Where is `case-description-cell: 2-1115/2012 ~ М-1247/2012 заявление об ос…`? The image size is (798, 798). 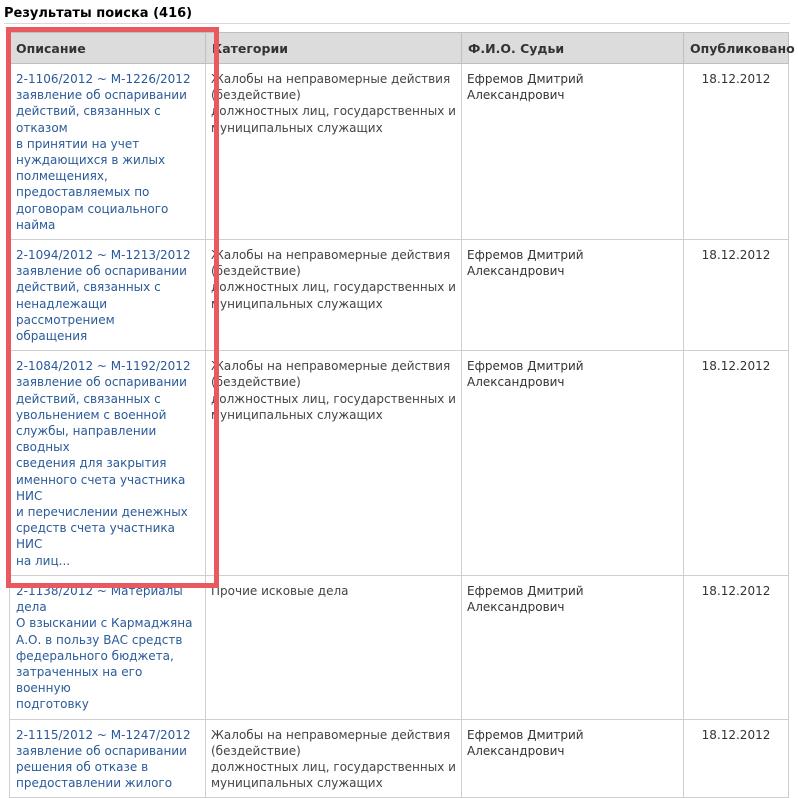
case-description-cell: 2-1115/2012 ~ М-1247/2012 заявление об ос… is located at coordinates (107, 758).